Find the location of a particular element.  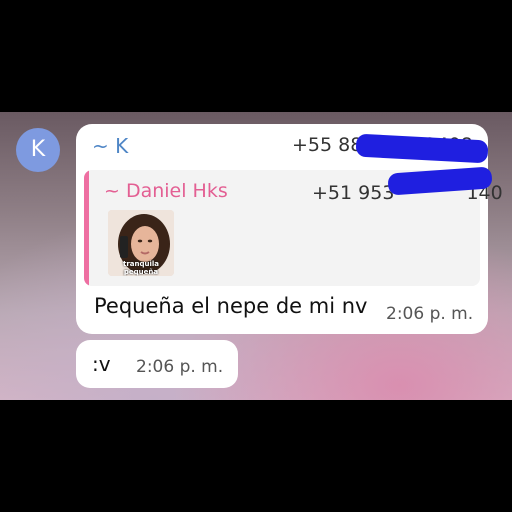

avatar-initial: K is located at coordinates (38, 149).